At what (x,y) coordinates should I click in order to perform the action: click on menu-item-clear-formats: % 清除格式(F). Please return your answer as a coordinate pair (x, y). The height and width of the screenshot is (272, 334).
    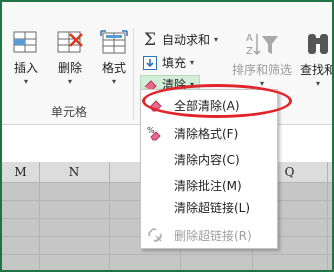
    Looking at the image, I should click on (209, 133).